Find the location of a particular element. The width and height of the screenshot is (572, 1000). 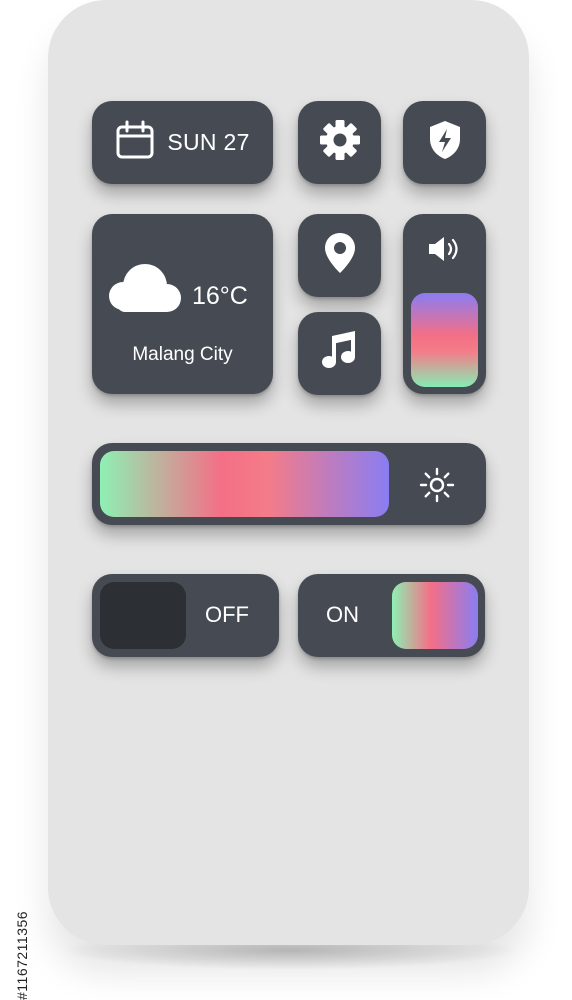

speaker-icon is located at coordinates (445, 251).